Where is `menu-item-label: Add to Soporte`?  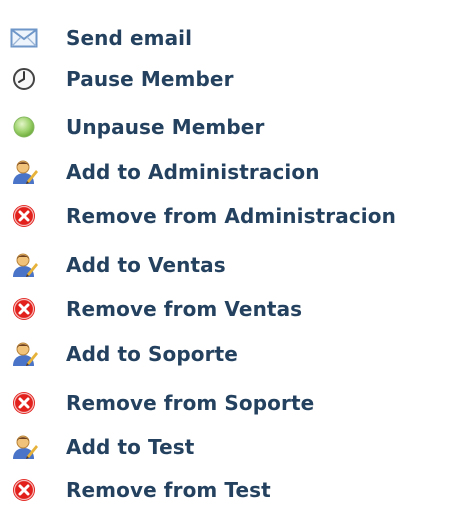 menu-item-label: Add to Soporte is located at coordinates (152, 354).